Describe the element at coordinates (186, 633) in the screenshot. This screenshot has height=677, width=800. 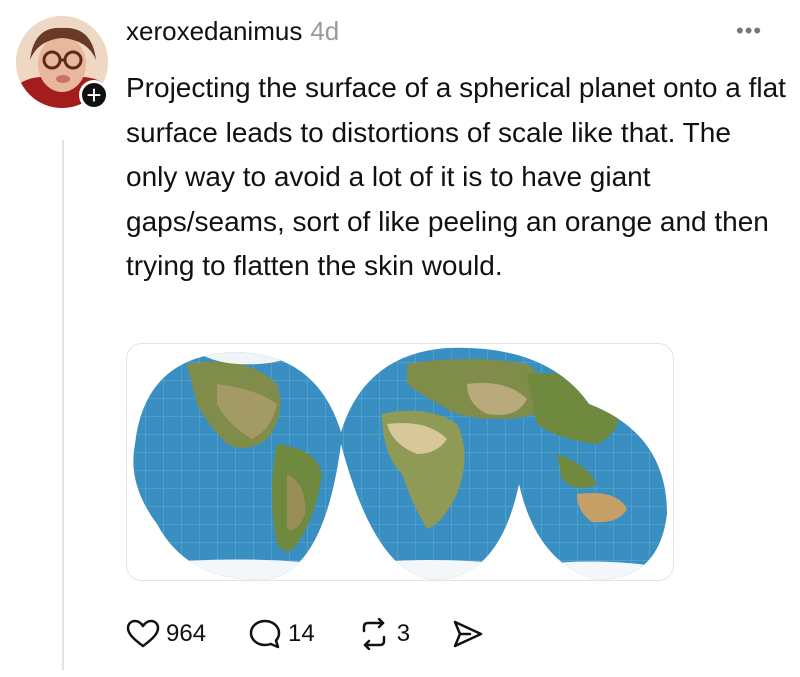
I see `like-count: 964` at that location.